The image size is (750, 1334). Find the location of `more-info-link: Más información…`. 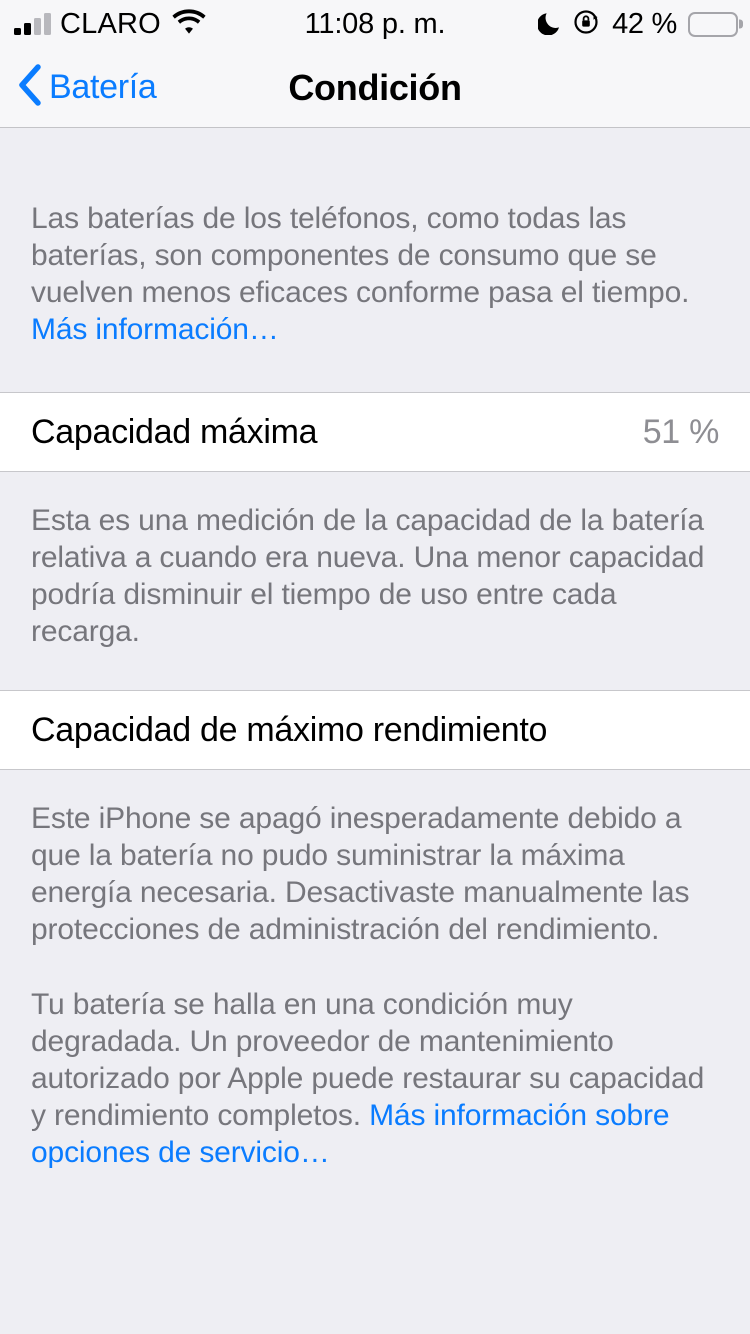

more-info-link: Más información… is located at coordinates (155, 329).